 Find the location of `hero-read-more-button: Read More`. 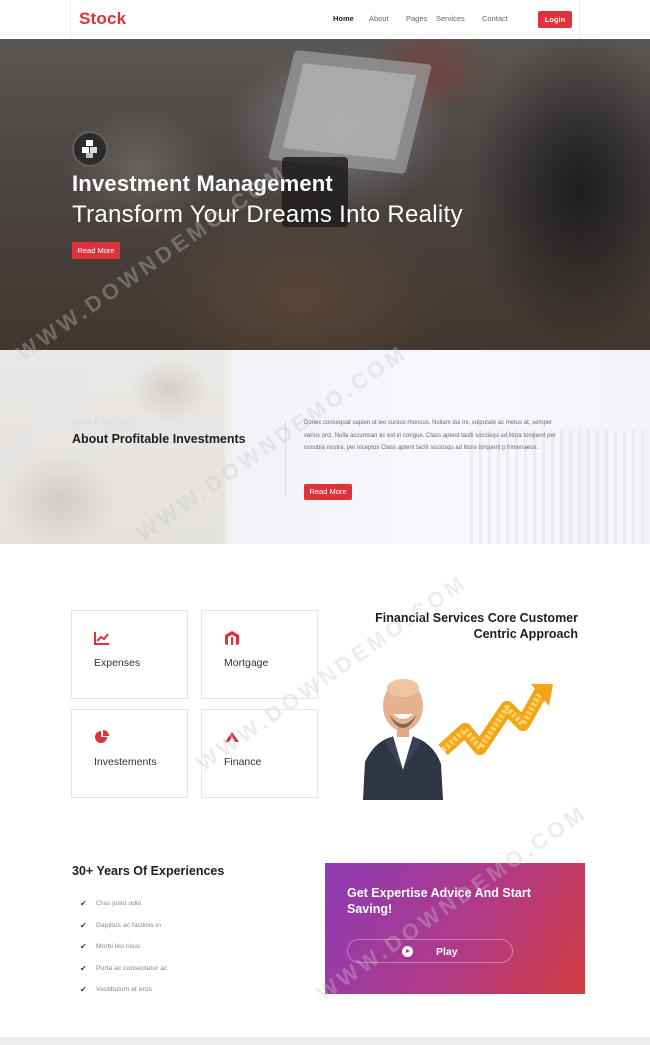

hero-read-more-button: Read More is located at coordinates (96, 250).